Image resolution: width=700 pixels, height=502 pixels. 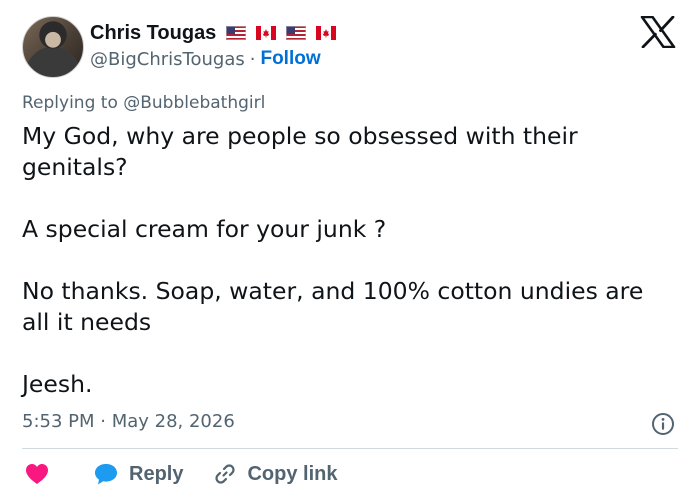 What do you see at coordinates (281, 33) in the screenshot?
I see `flag-emojis` at bounding box center [281, 33].